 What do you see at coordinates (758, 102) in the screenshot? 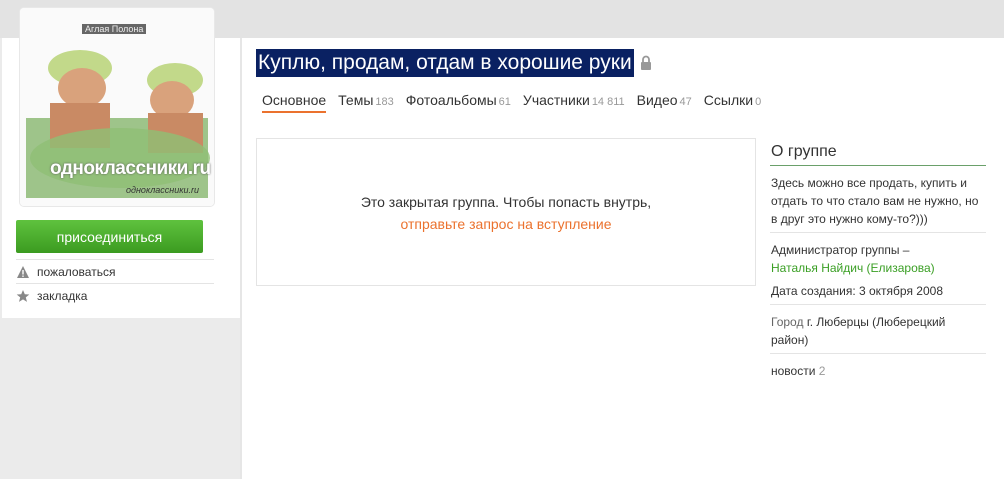
I see `tab-links-count: 0` at bounding box center [758, 102].